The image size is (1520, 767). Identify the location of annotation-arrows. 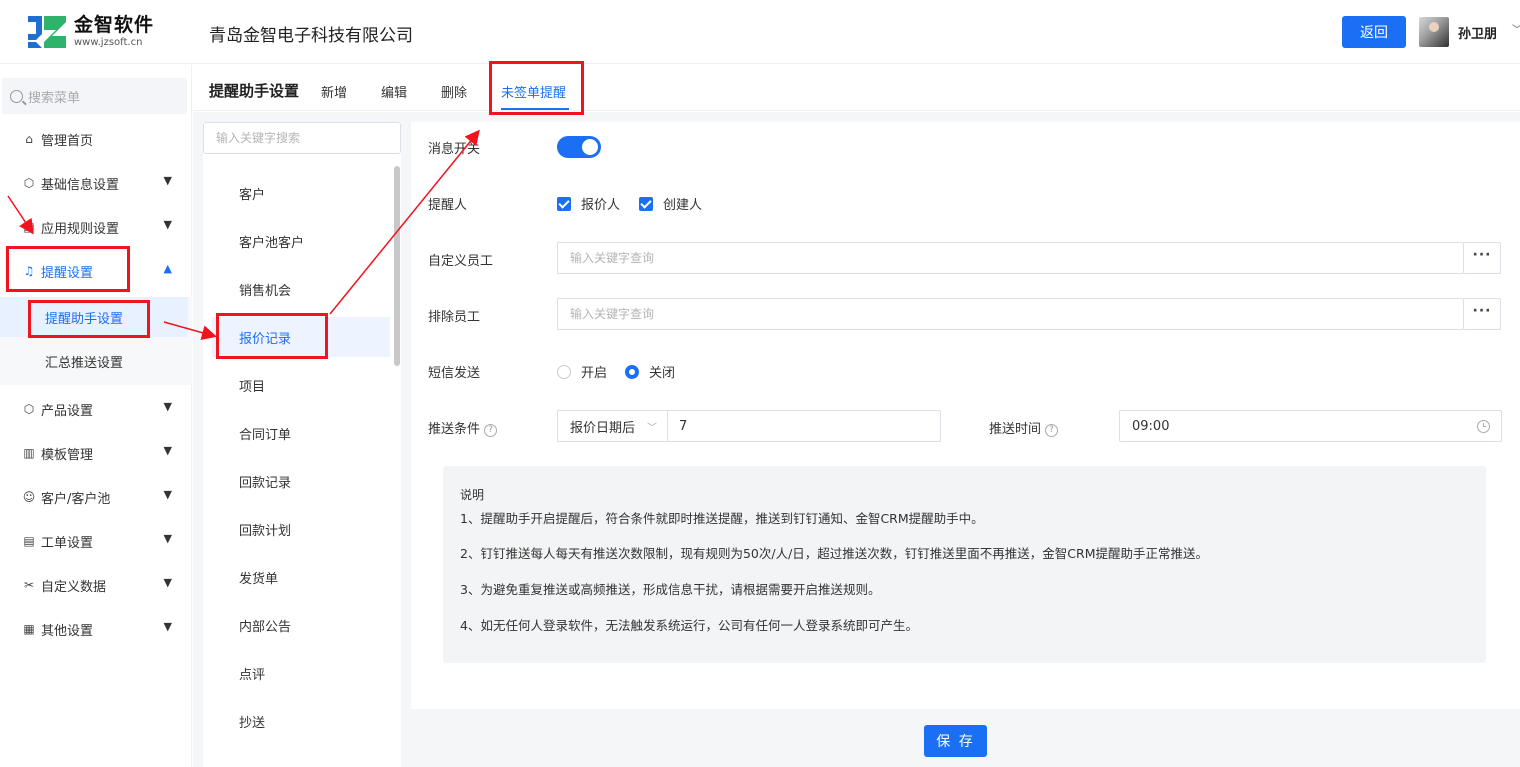
(243, 234).